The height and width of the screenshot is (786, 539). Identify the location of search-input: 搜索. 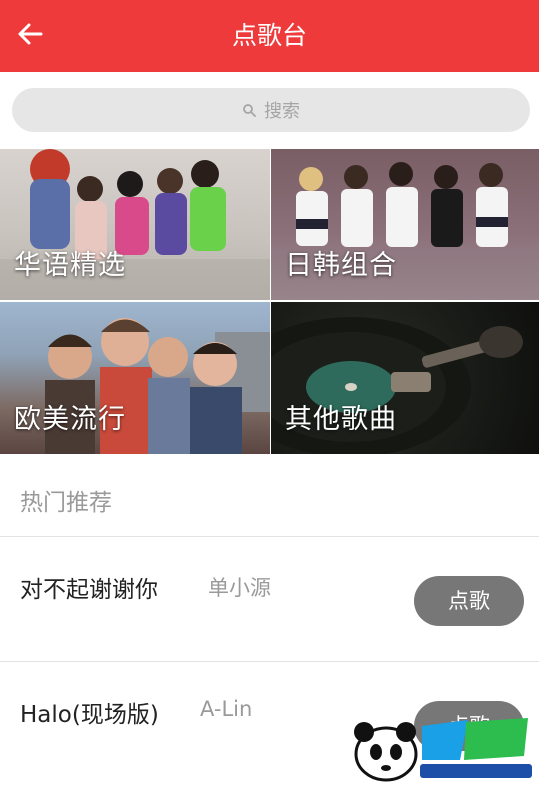
(271, 110).